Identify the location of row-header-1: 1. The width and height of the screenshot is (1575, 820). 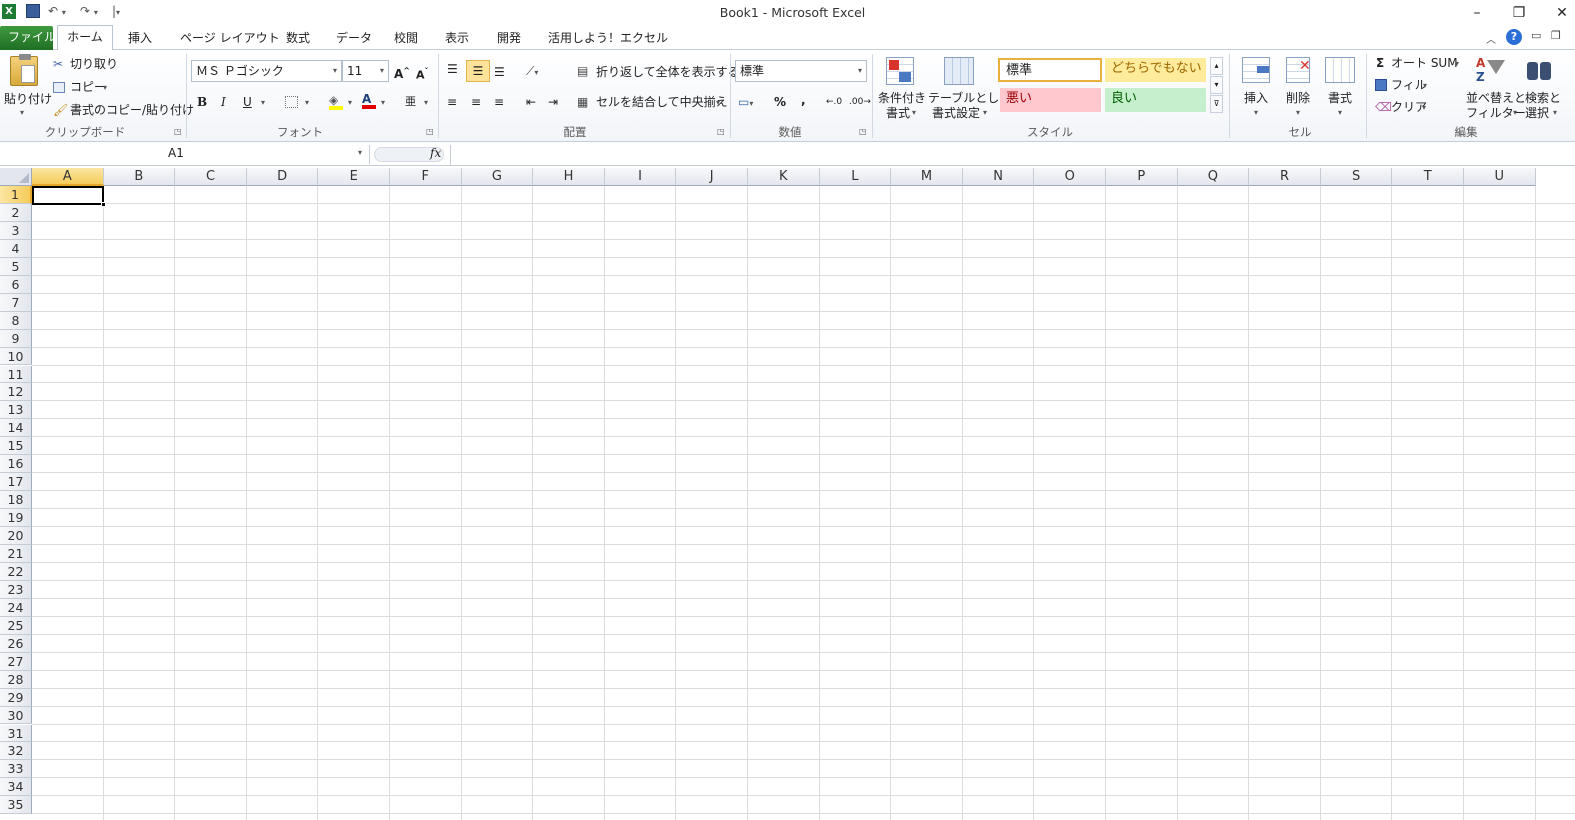
(16, 195).